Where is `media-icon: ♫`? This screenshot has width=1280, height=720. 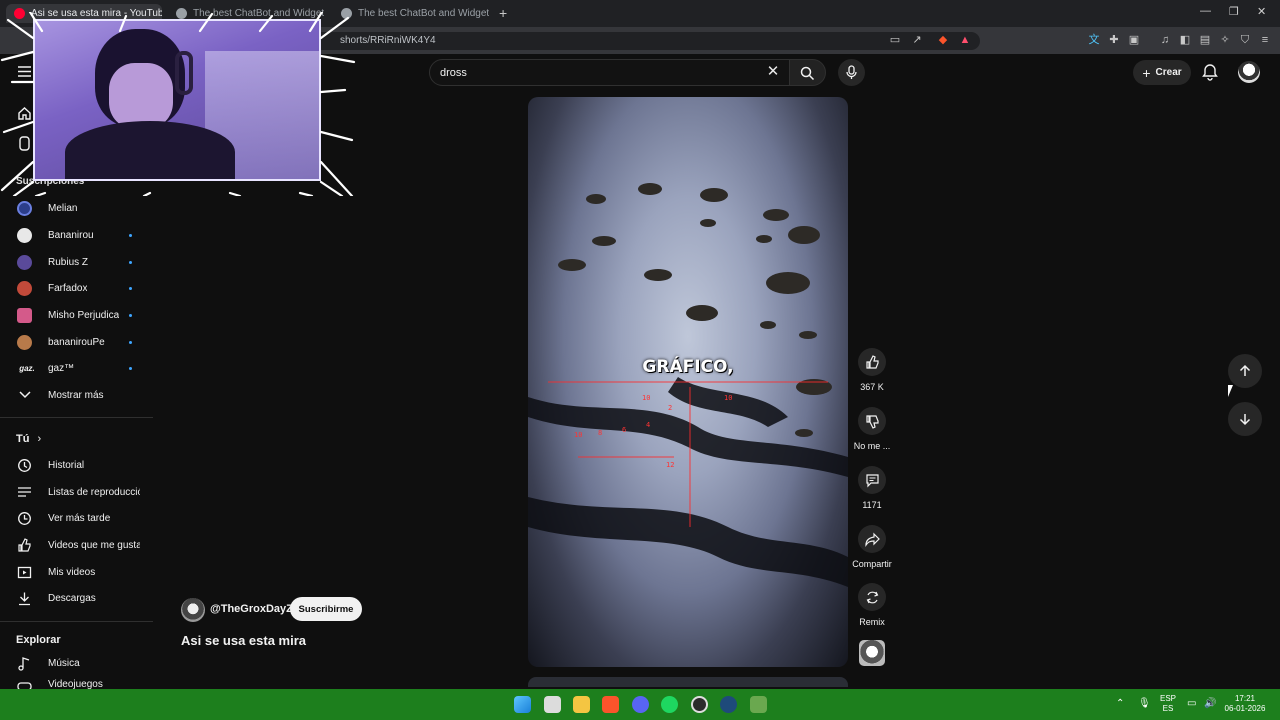
media-icon: ♫ is located at coordinates (1165, 40).